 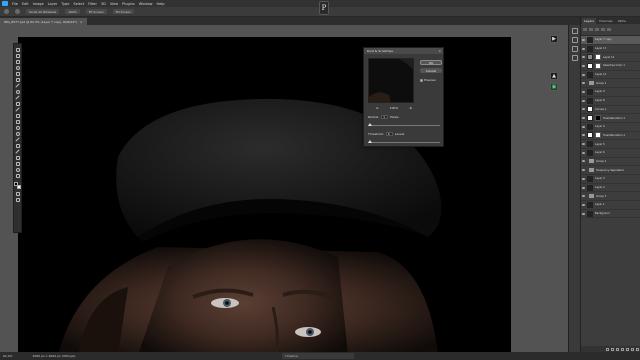 What do you see at coordinates (17, 109) in the screenshot?
I see `history-brush-tool-icon` at bounding box center [17, 109].